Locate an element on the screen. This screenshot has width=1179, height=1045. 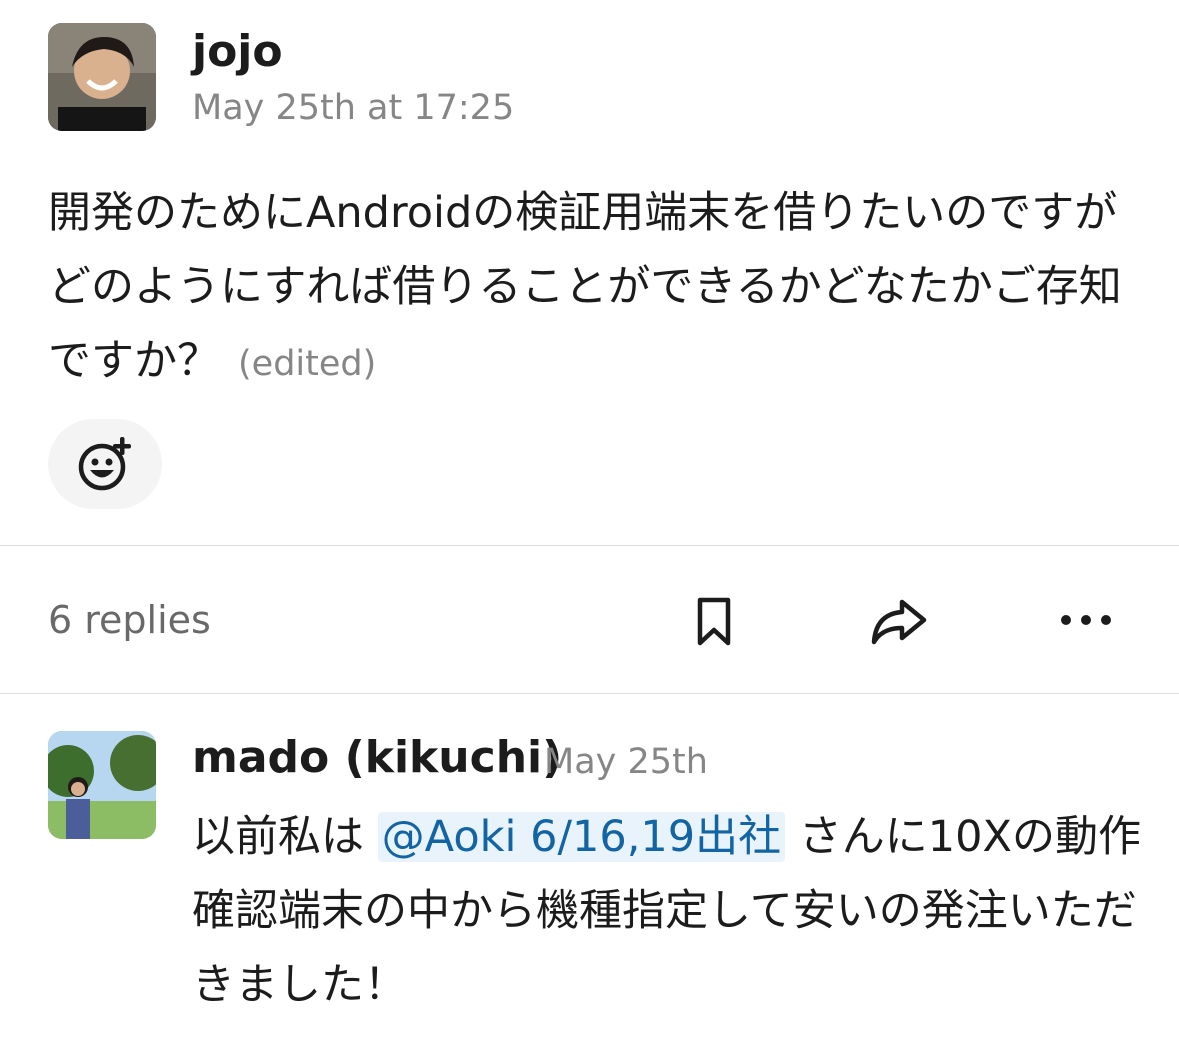
message-author: jojo is located at coordinates (237, 51).